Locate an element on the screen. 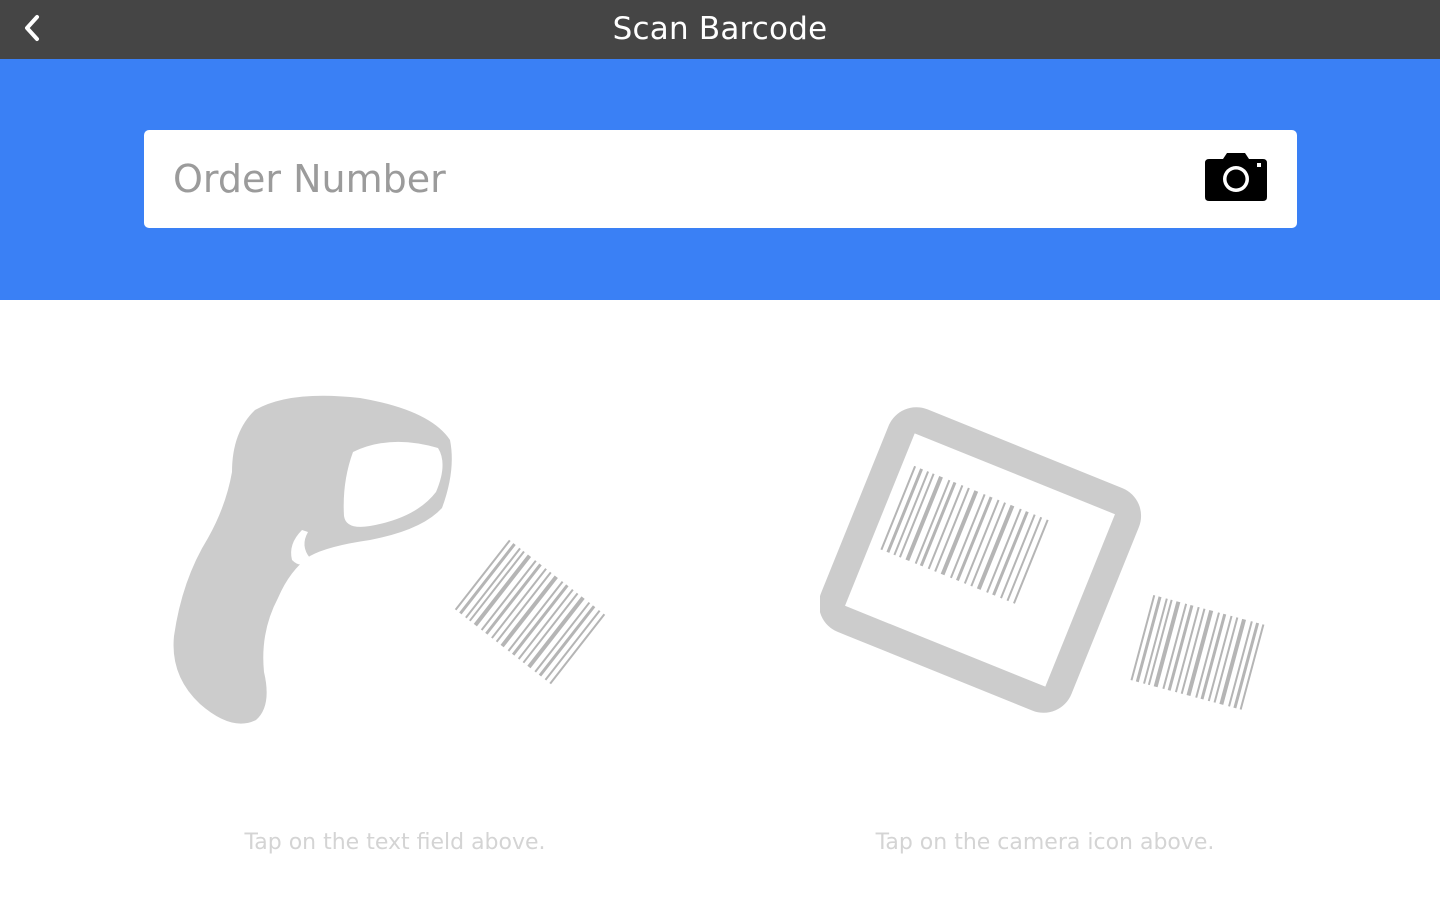 This screenshot has width=1440, height=900. tablet-scan-illustration is located at coordinates (1049, 565).